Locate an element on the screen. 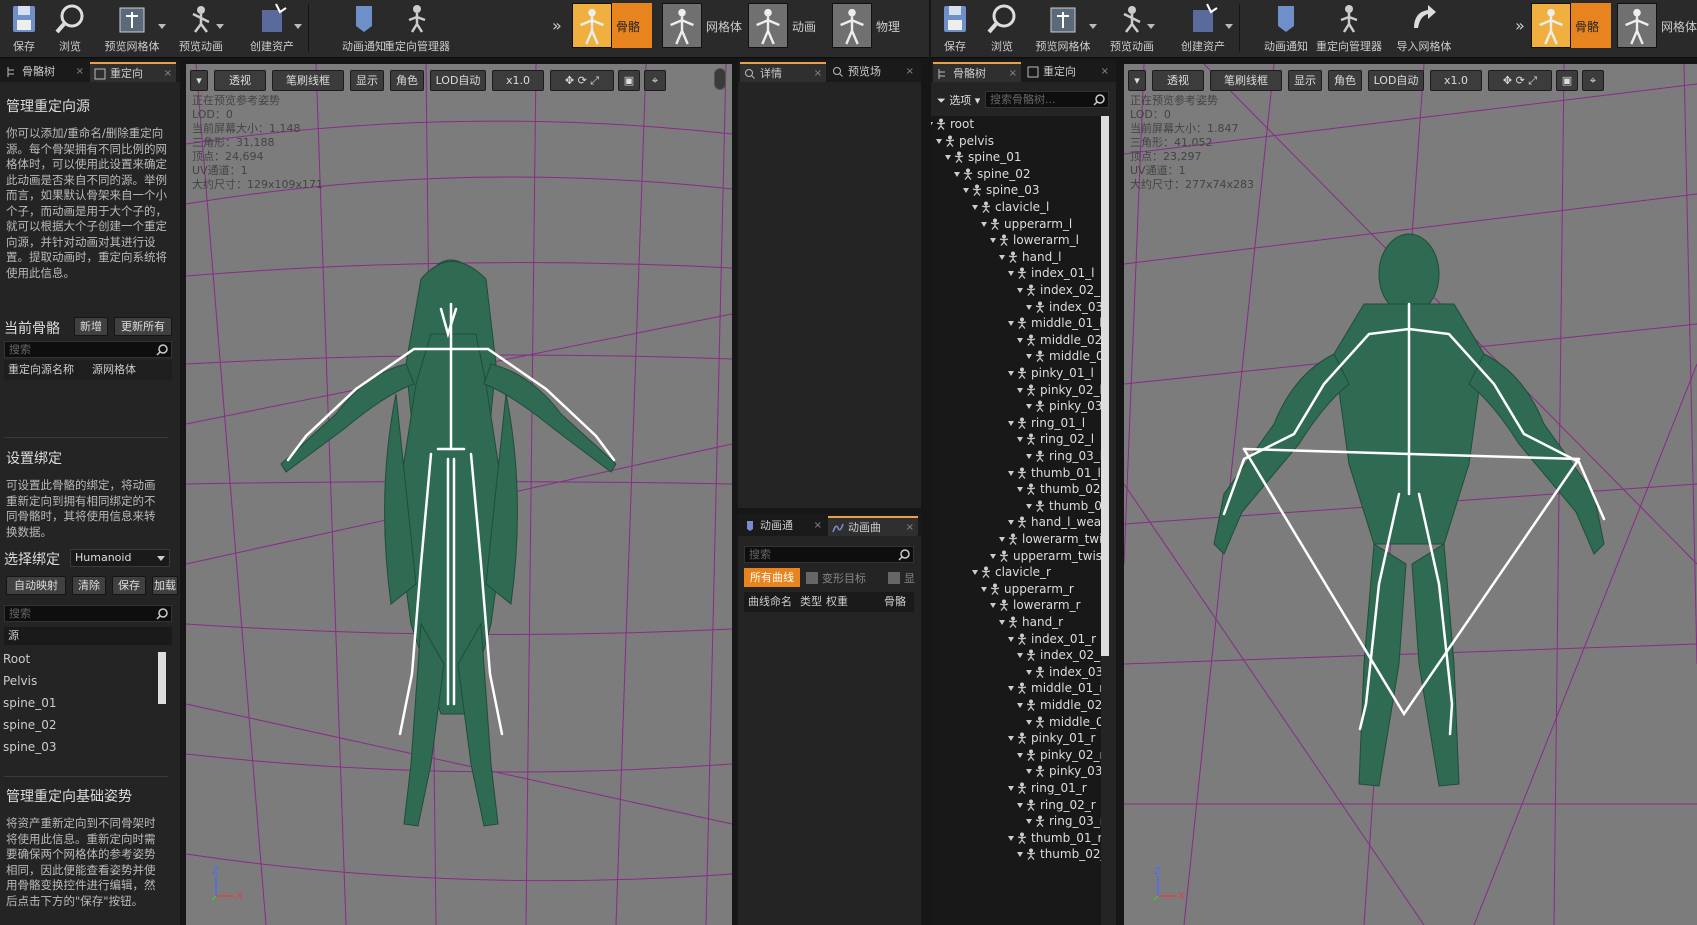 The height and width of the screenshot is (925, 1697). bone-tree-item: middle_03_l is located at coordinates (1063, 356).